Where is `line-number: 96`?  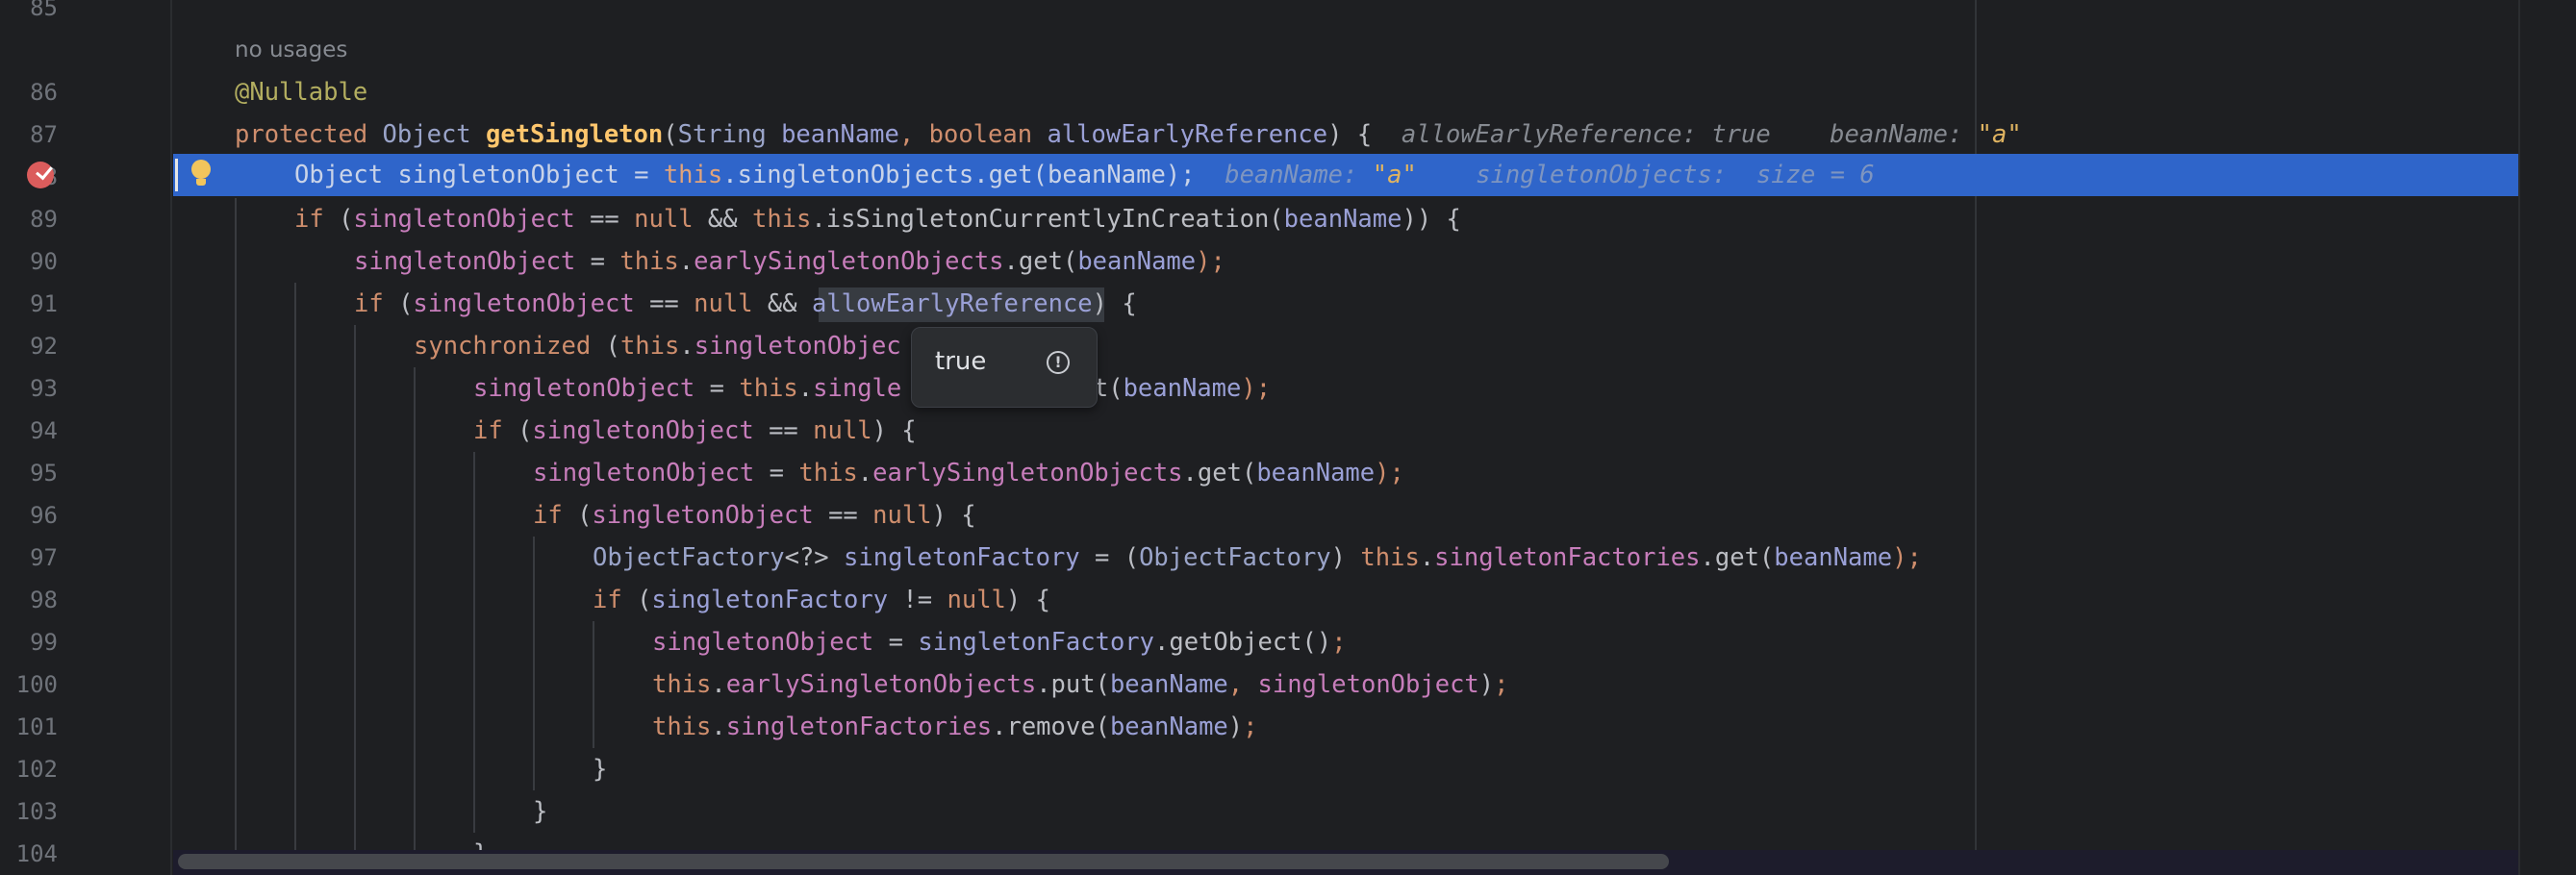 line-number: 96 is located at coordinates (29, 515).